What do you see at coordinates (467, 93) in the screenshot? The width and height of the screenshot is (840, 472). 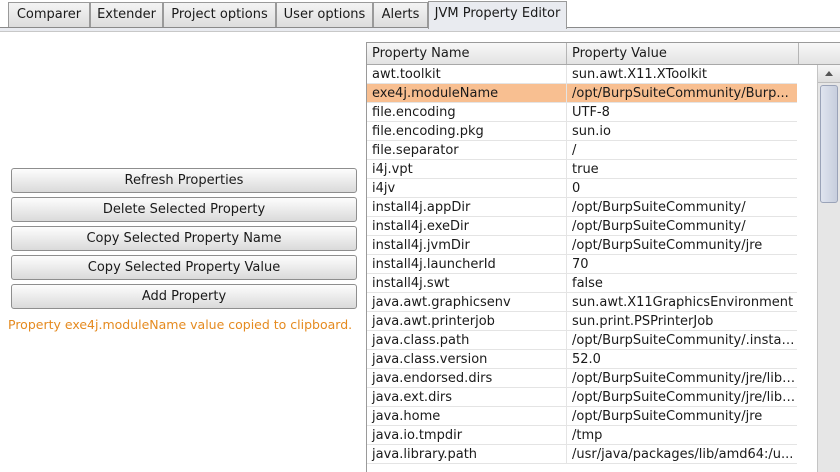 I see `property-name-cell: exe4j.moduleName` at bounding box center [467, 93].